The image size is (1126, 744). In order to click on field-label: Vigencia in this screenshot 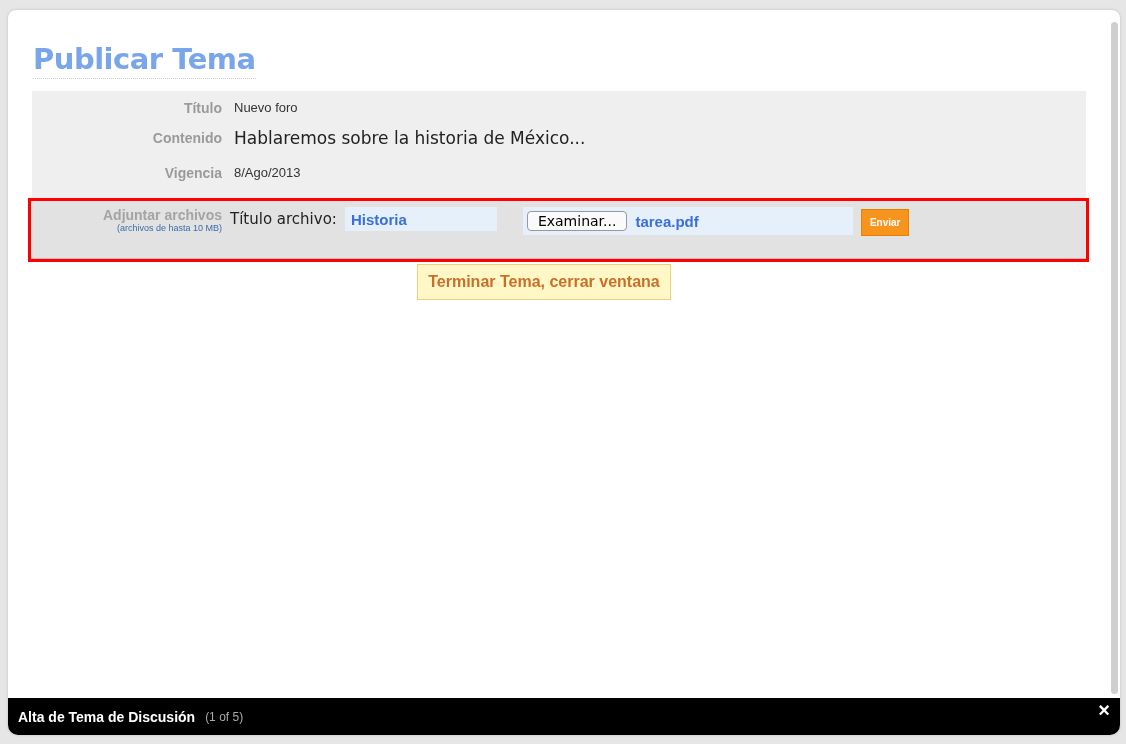, I will do `click(192, 172)`.